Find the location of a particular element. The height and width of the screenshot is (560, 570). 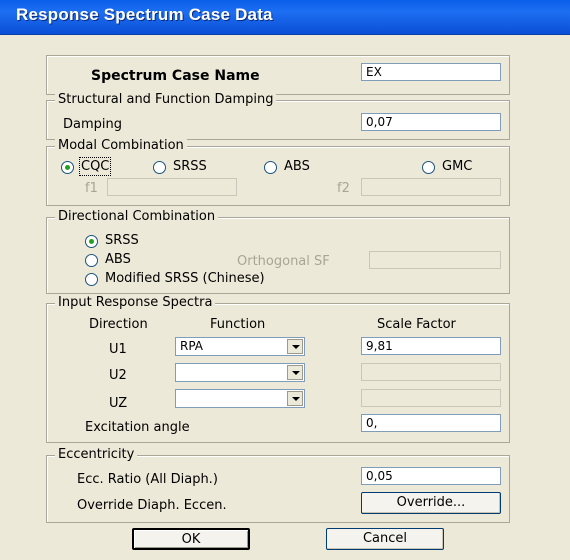

eccentricity-title: Eccentricity is located at coordinates (96, 454).